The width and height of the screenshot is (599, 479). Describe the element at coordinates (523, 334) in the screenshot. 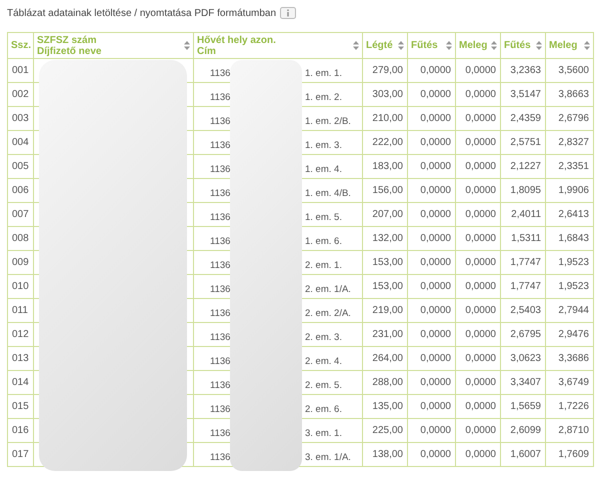

I see `table-cell: 2,6795` at that location.